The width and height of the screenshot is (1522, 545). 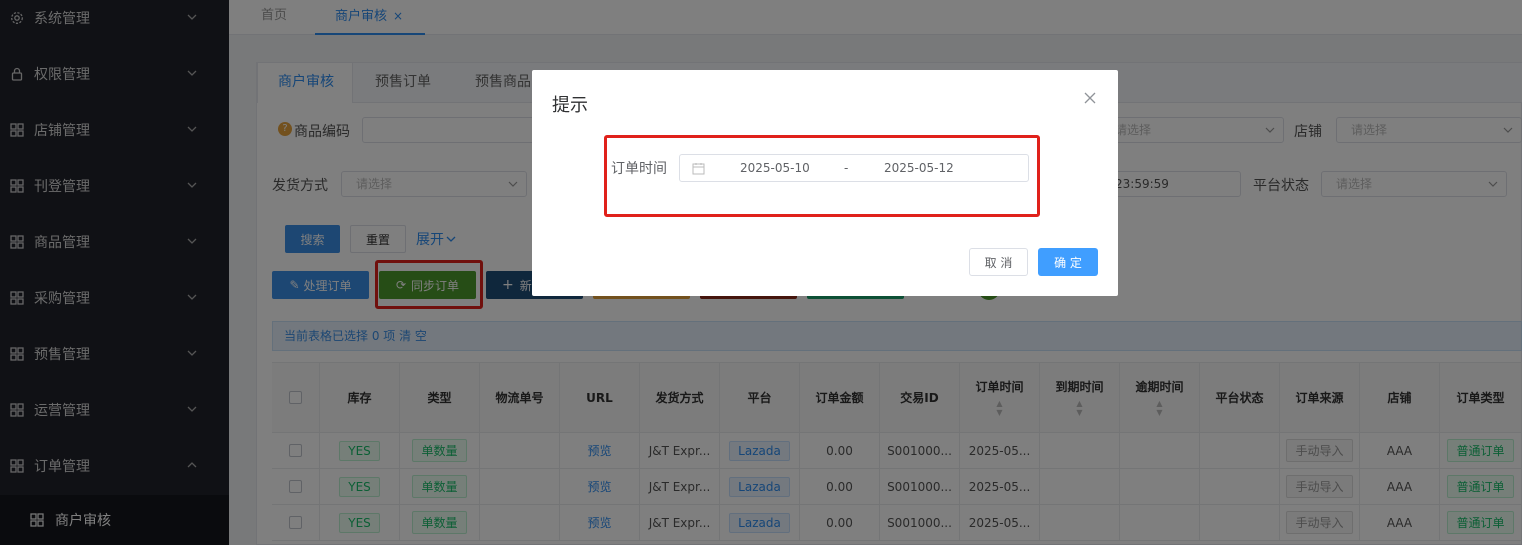 I want to click on highlight-box-date-range, so click(x=822, y=176).